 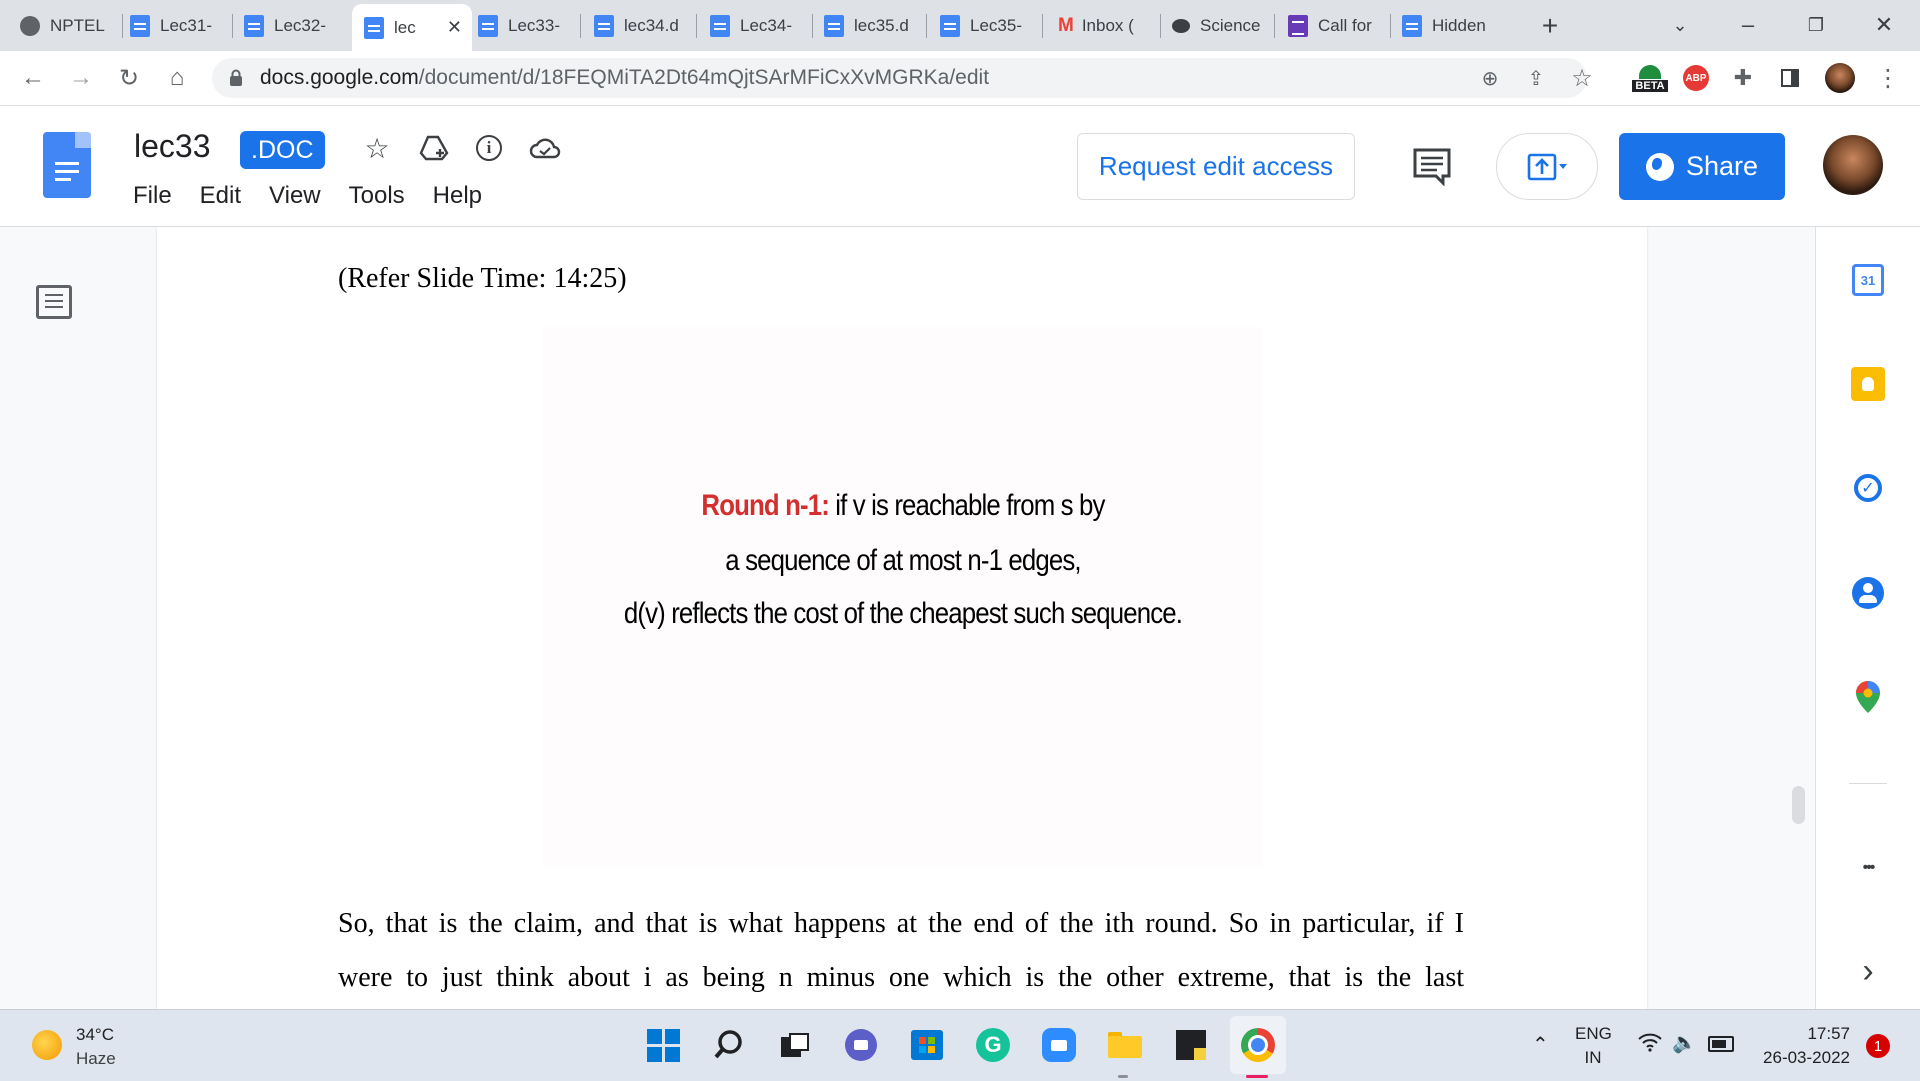 What do you see at coordinates (1684, 1042) in the screenshot?
I see `volume-icon: 🔈` at bounding box center [1684, 1042].